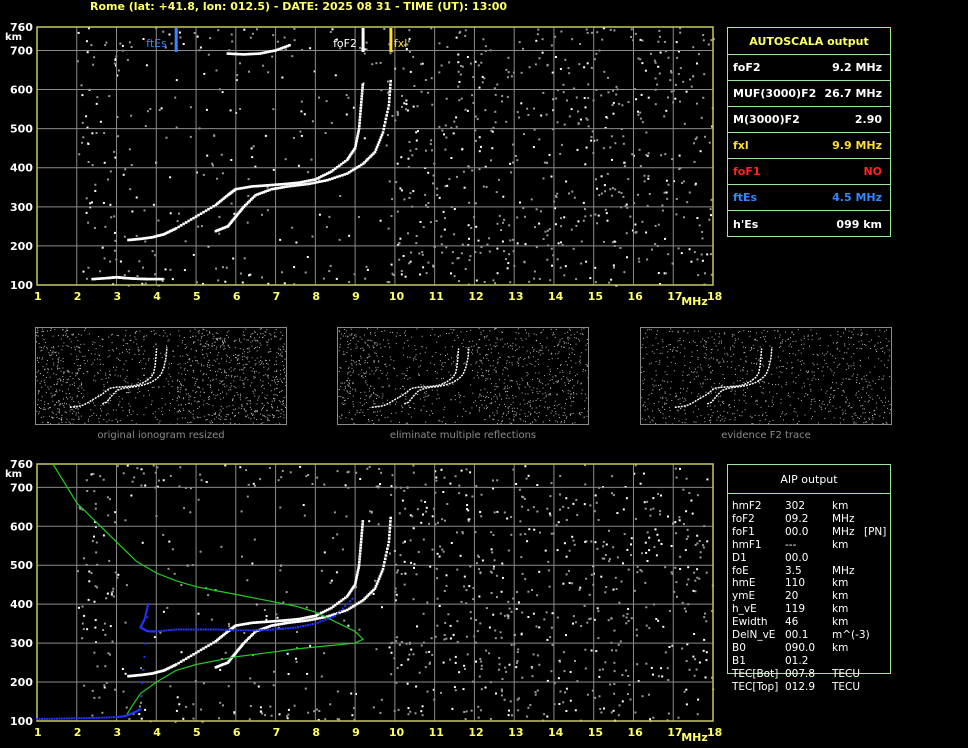  I want to click on x-tick-label: 7, so click(277, 732).